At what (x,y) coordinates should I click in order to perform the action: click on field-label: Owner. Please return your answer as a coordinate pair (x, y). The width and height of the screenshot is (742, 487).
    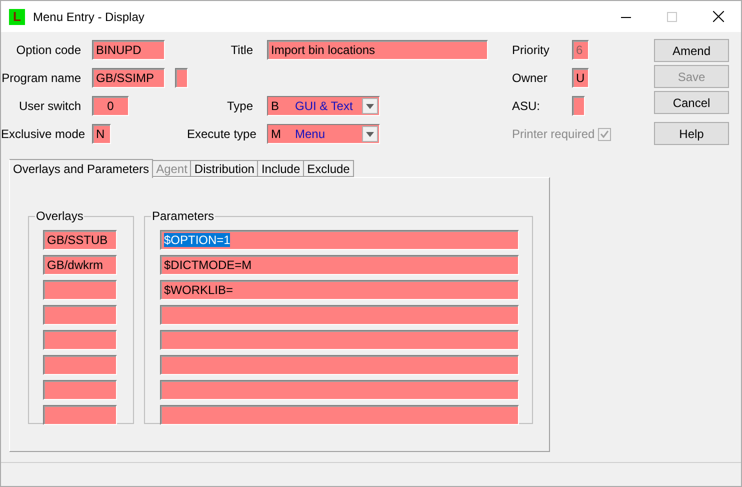
    Looking at the image, I should click on (530, 78).